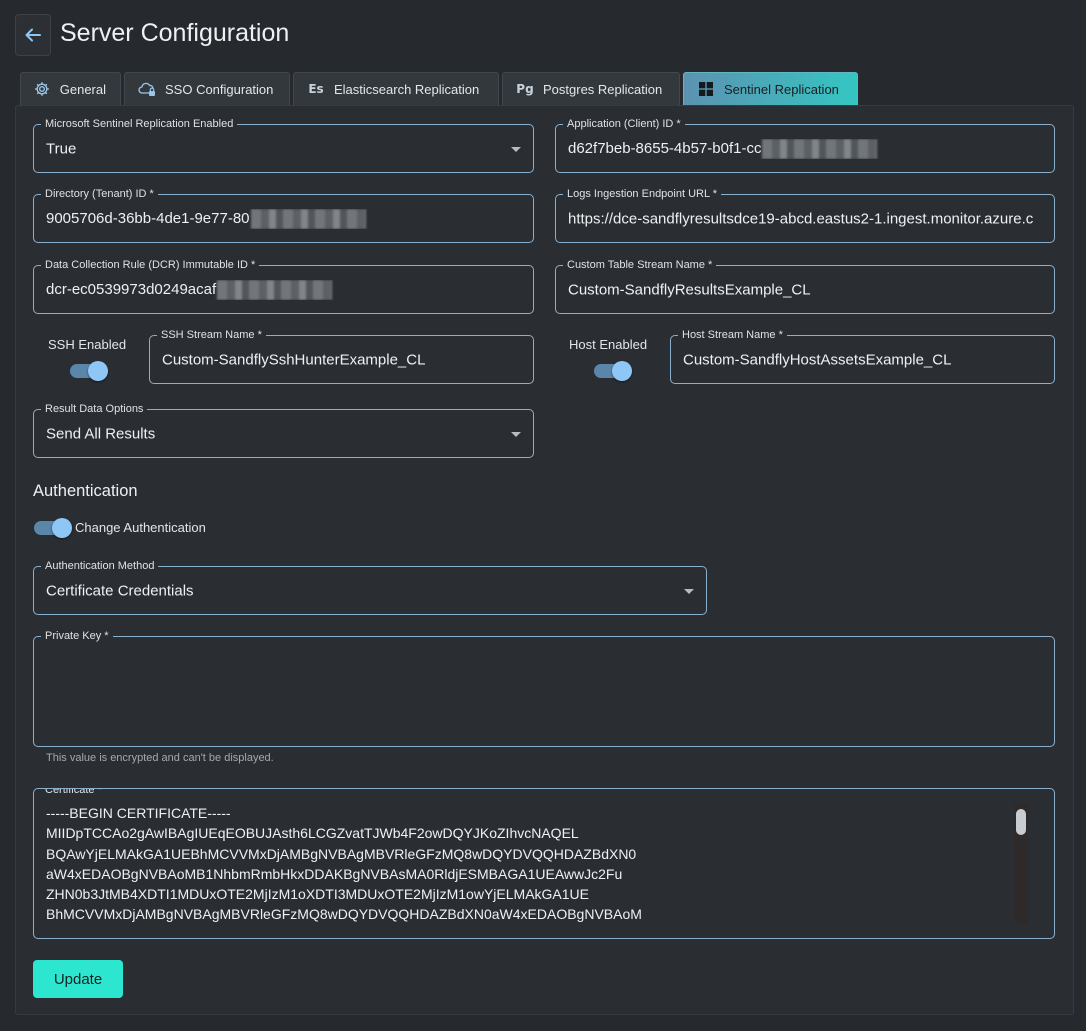 The image size is (1086, 1031). Describe the element at coordinates (99, 194) in the screenshot. I see `field-label: Directory (Tenant) ID *` at that location.